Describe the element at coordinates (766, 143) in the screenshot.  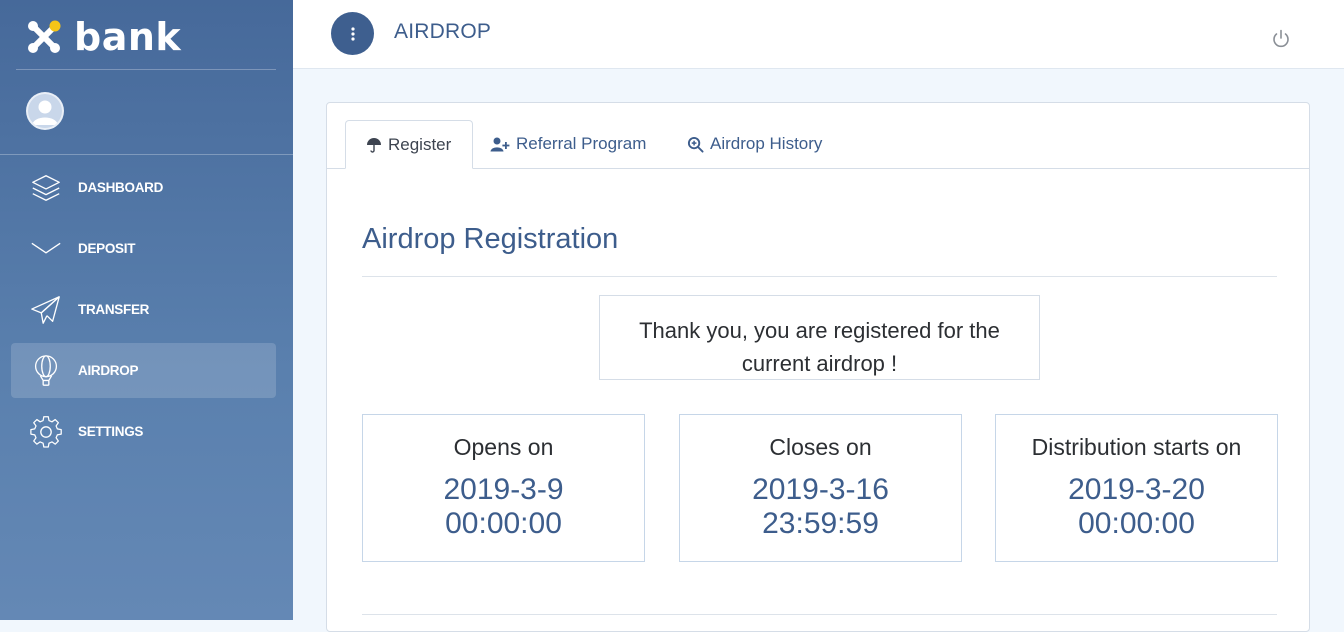
I see `tab-label: Airdrop History` at that location.